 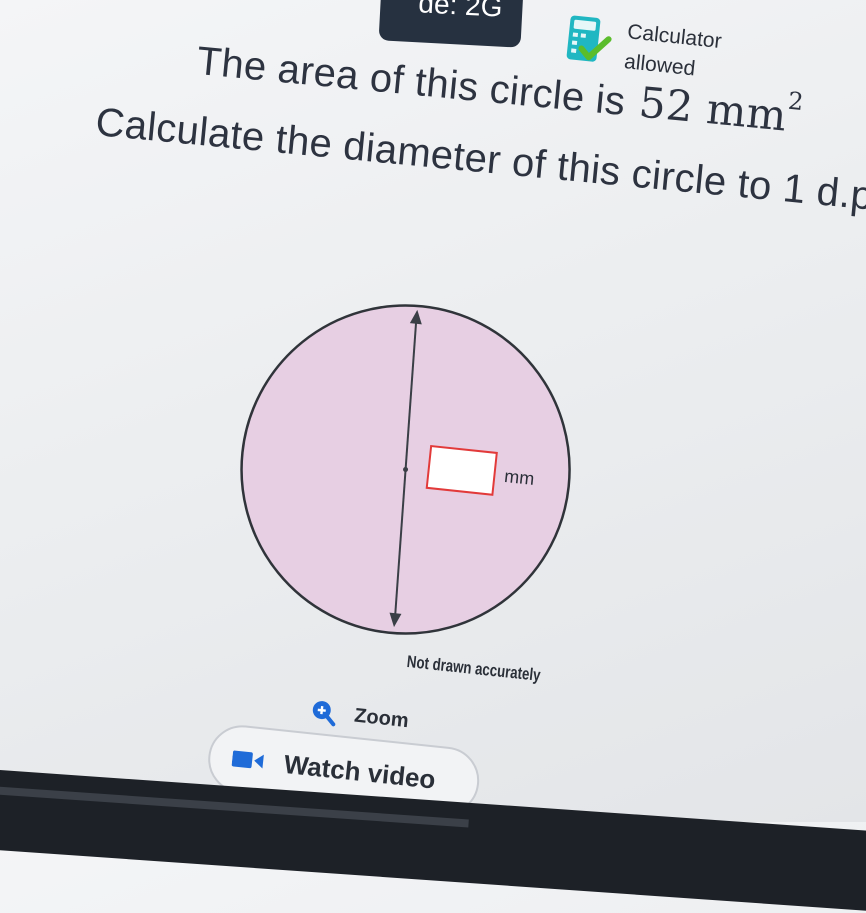 I want to click on answer-unit: mm, so click(x=519, y=477).